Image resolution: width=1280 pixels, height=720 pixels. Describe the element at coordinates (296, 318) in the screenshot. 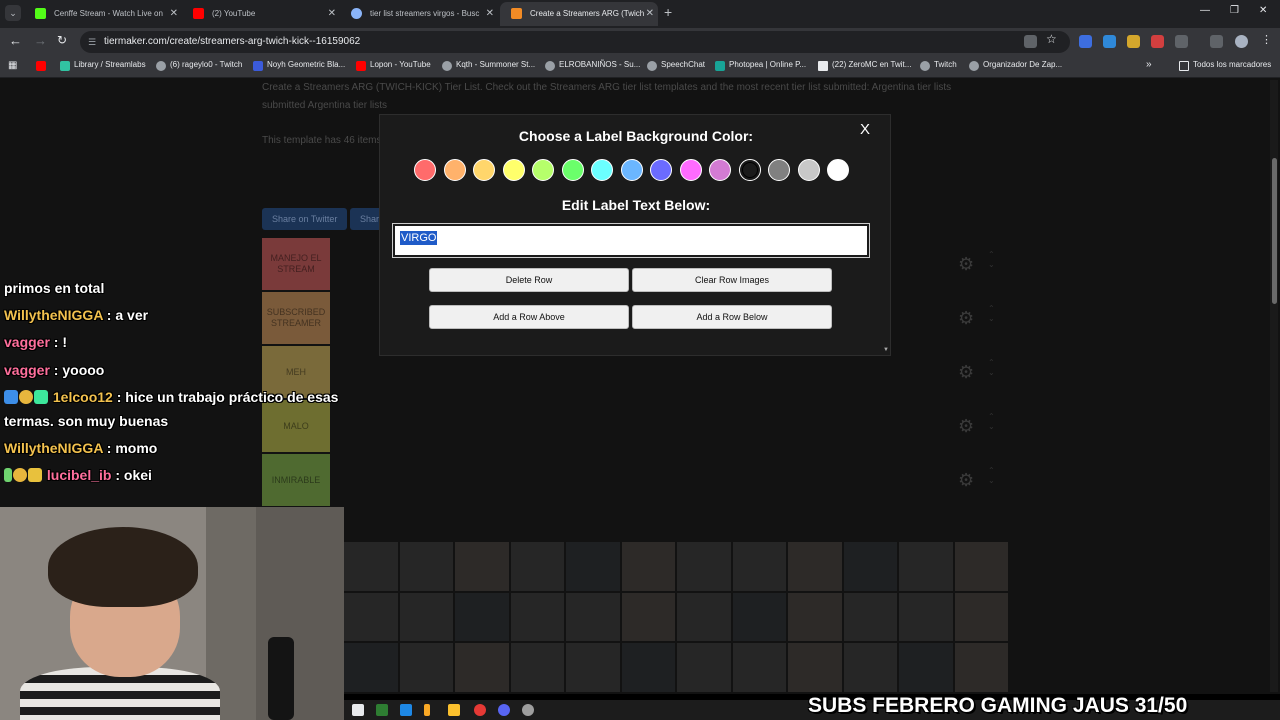

I see `tier-label: SUBSCRIBED STREAMER` at that location.